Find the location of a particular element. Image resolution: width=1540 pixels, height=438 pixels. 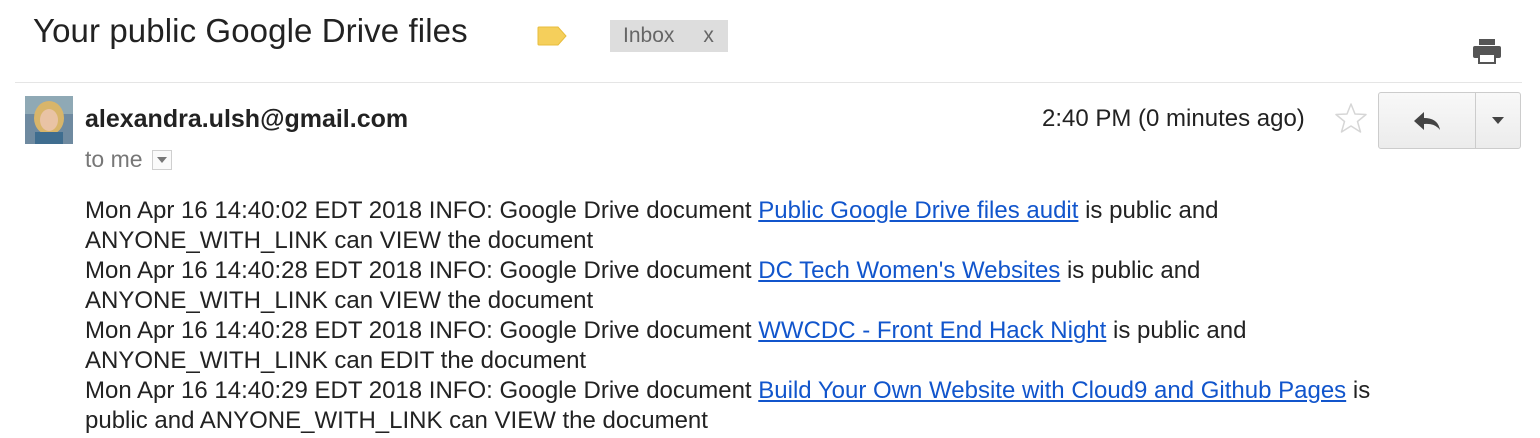

recipient-text: to me is located at coordinates (114, 159).